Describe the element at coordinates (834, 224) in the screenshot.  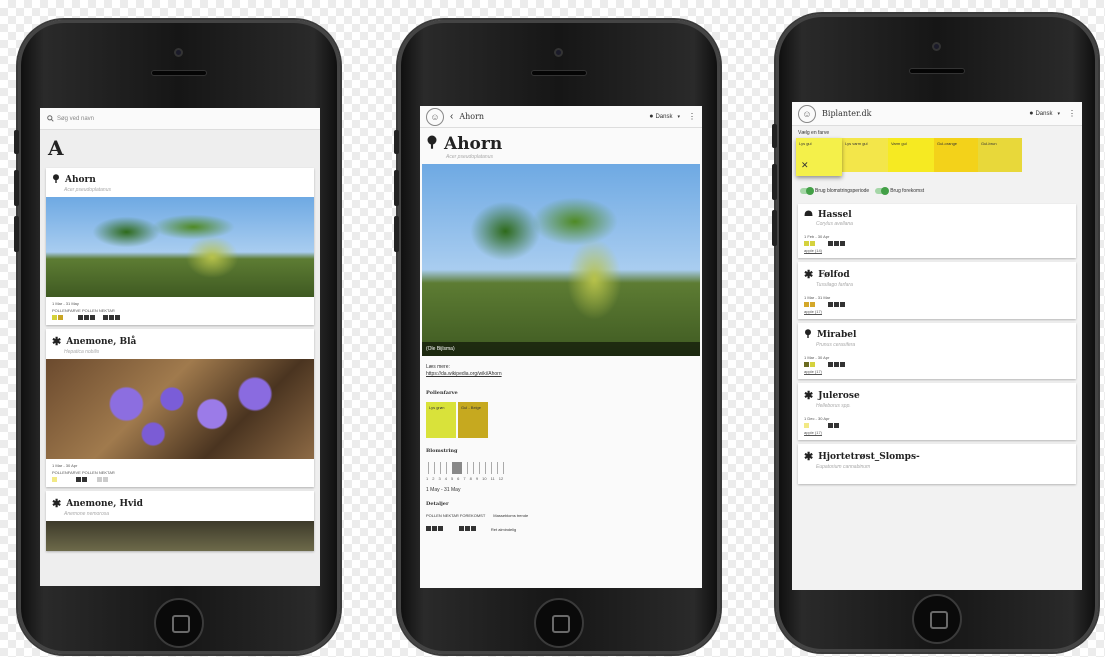
I see `plant-latin: Corylus avellana` at that location.